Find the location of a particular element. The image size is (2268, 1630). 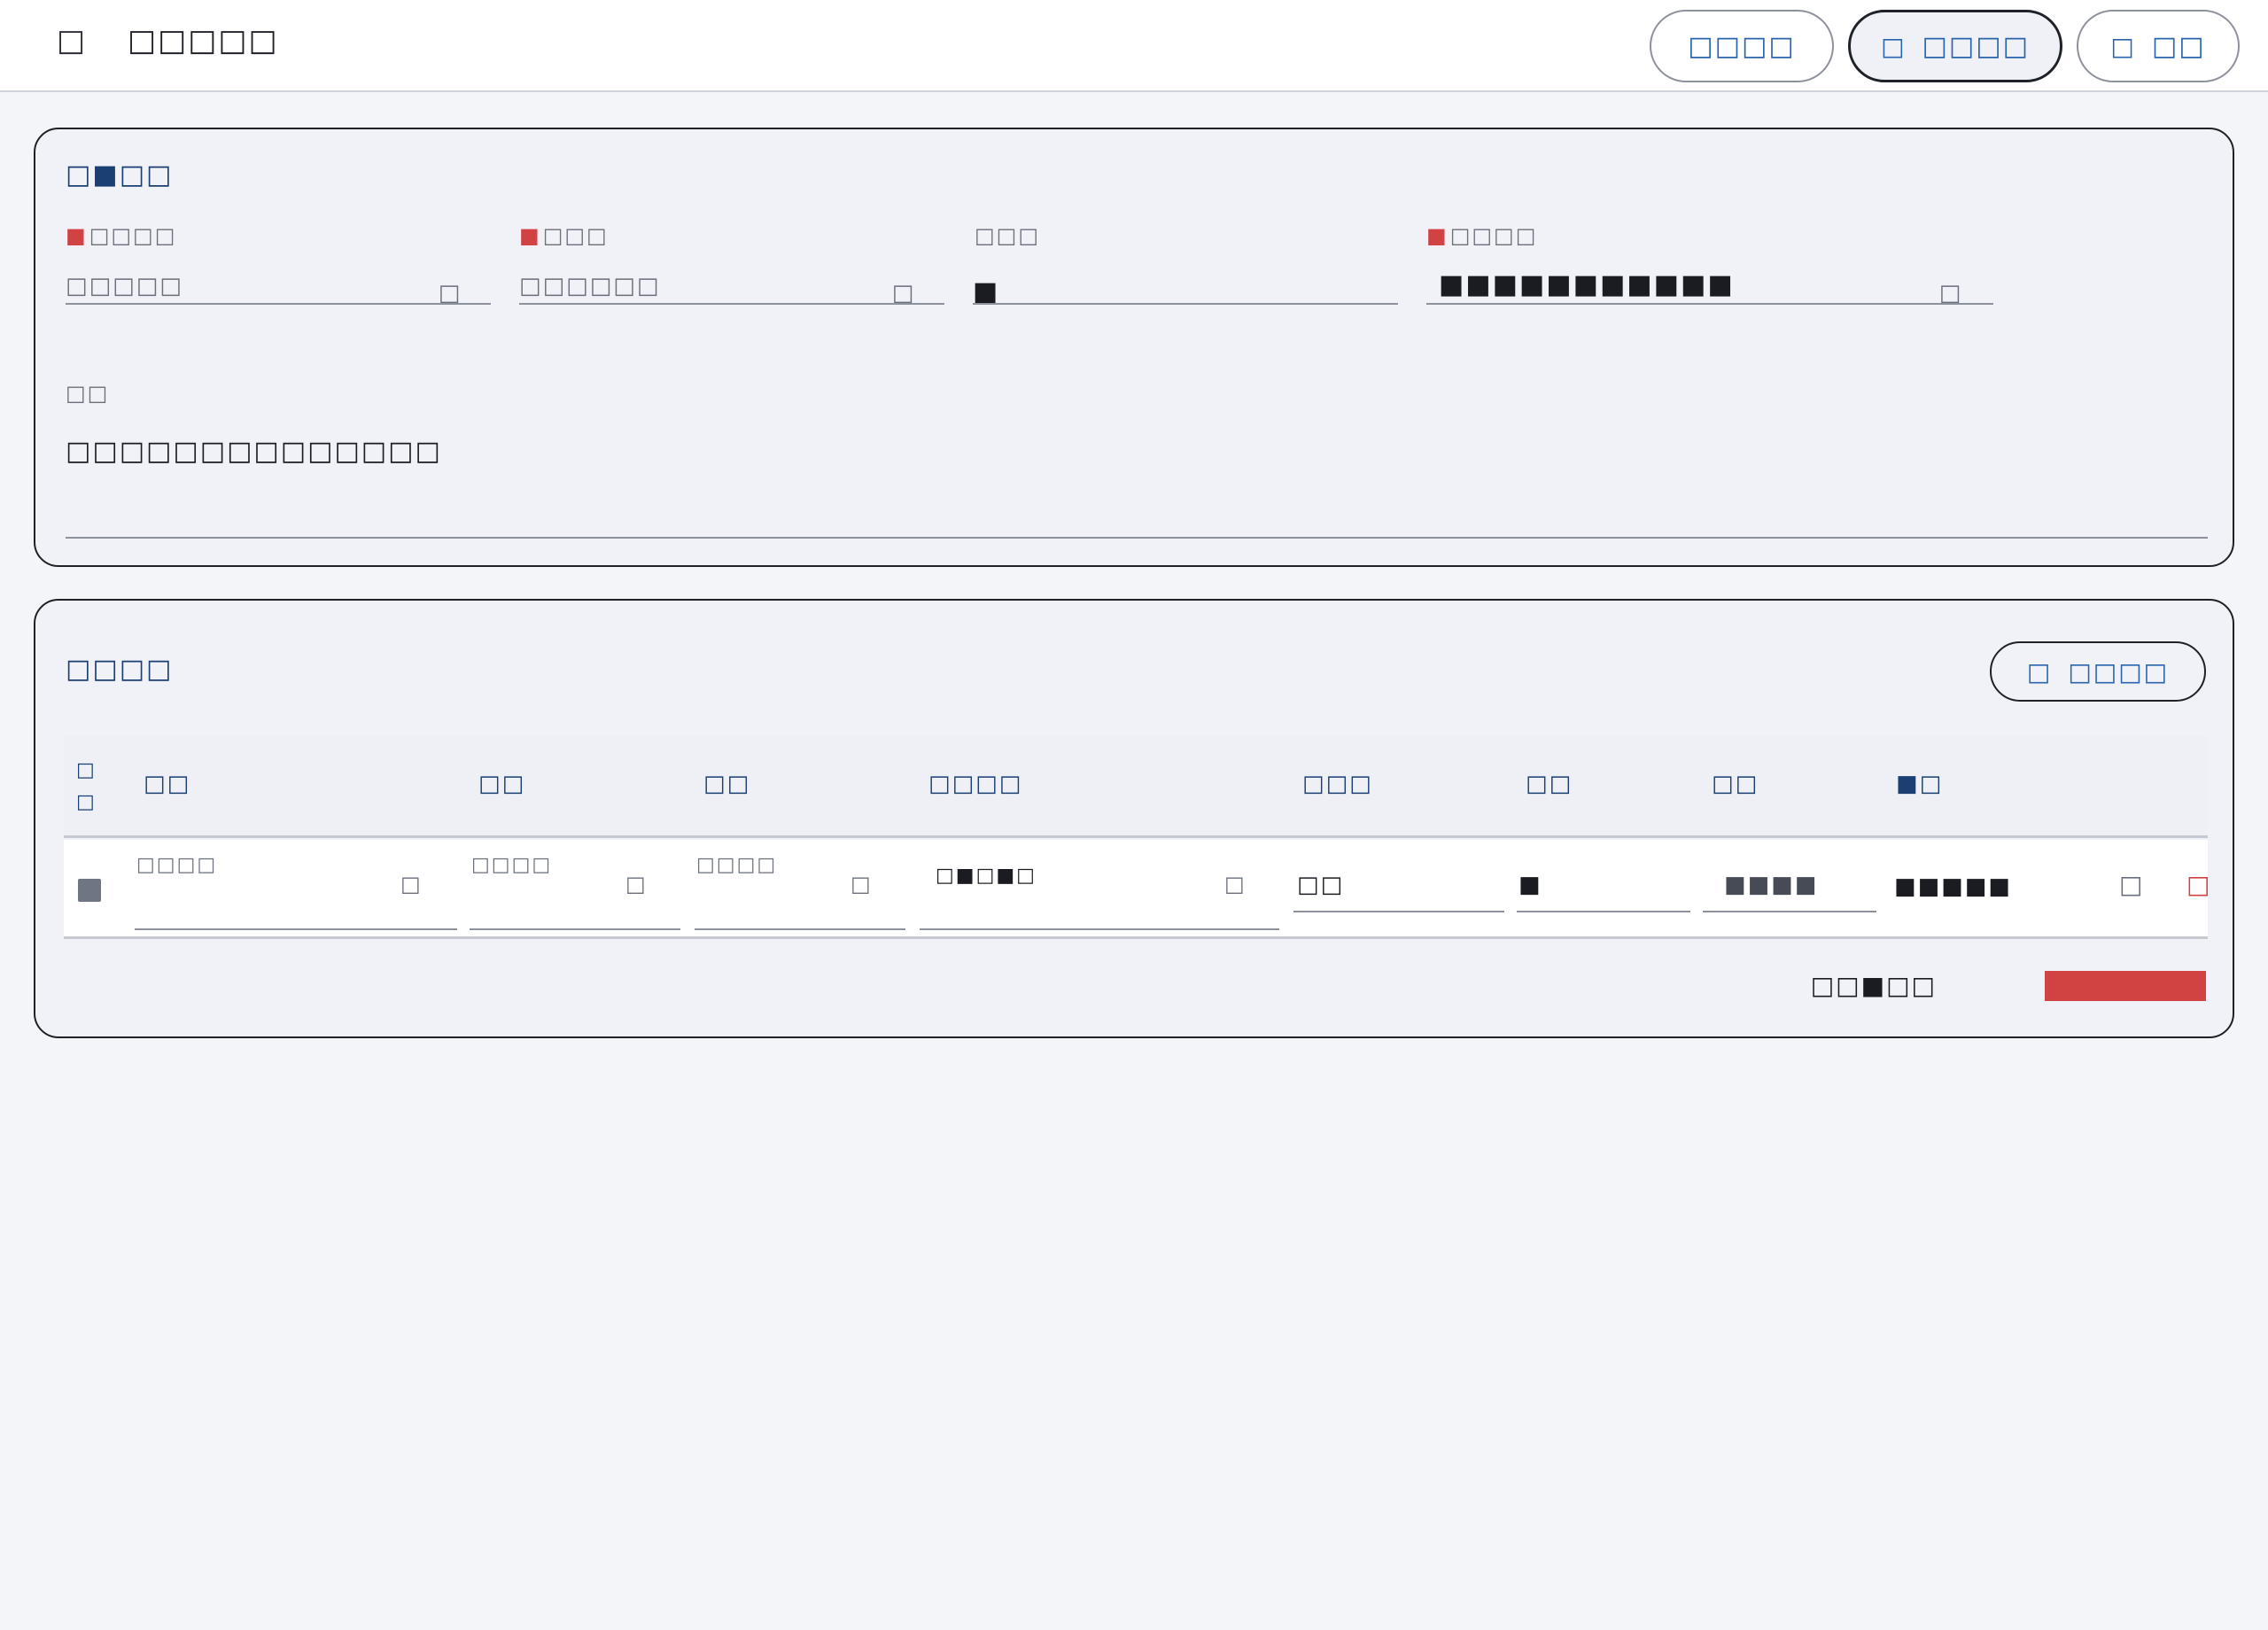

header-button-3-icon: □ is located at coordinates (2123, 46).